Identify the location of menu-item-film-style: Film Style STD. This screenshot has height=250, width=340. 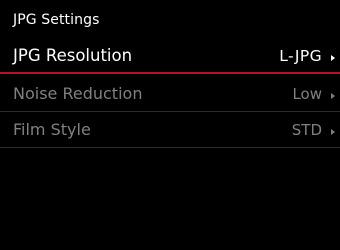
(170, 130).